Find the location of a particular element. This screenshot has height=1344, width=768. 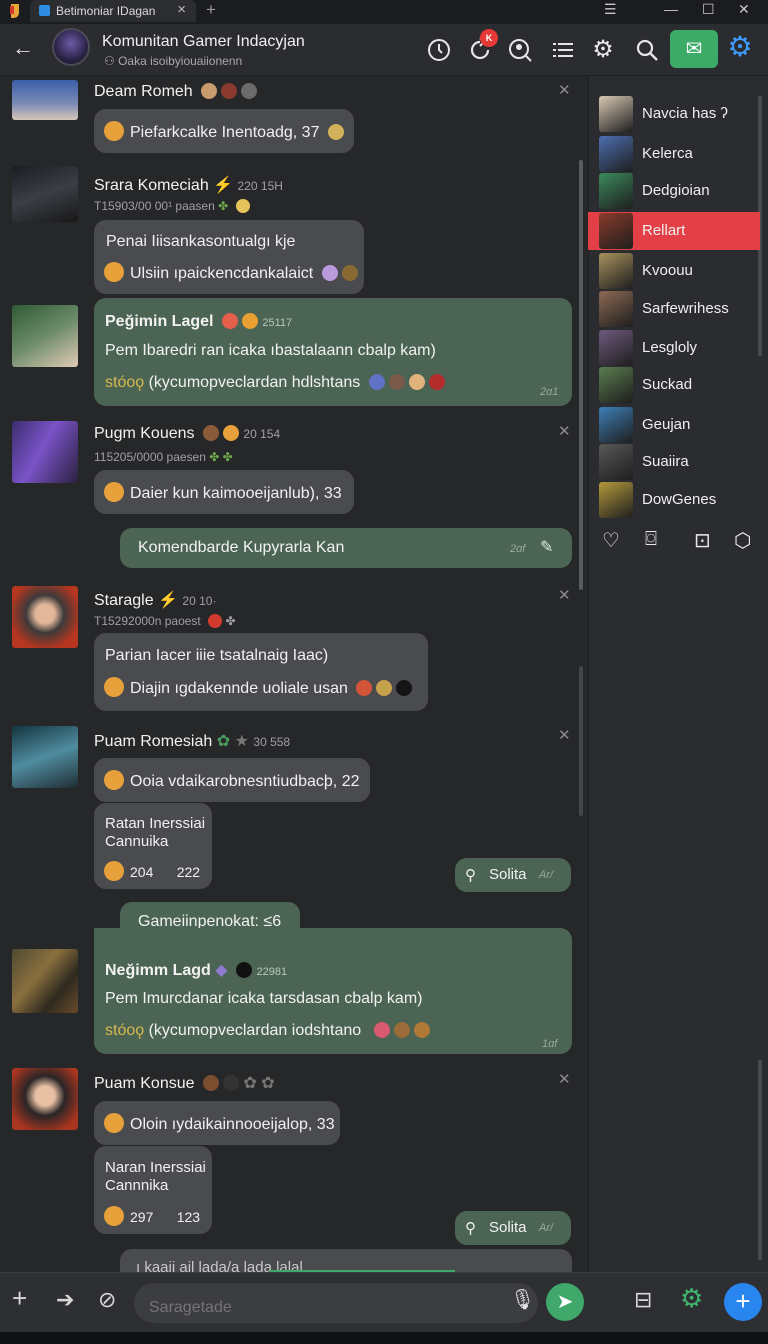

close-window-button: ✕ is located at coordinates (744, 9).